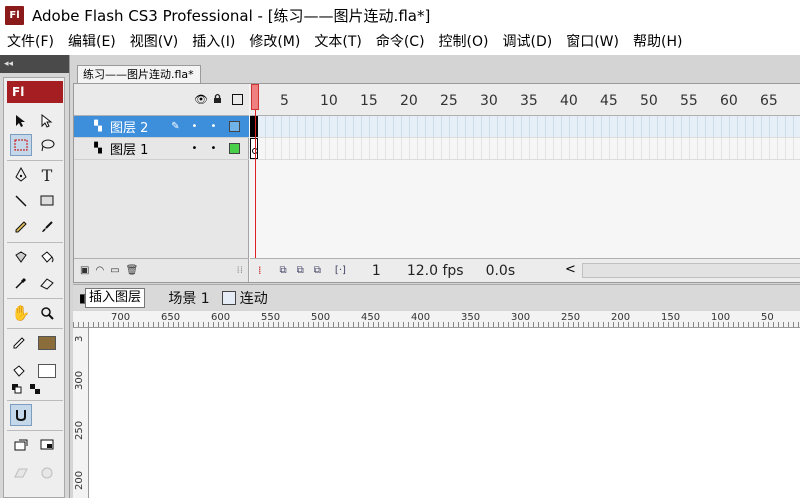 Image resolution: width=800 pixels, height=498 pixels. Describe the element at coordinates (129, 128) in the screenshot. I see `layer-name: 图层 2` at that location.